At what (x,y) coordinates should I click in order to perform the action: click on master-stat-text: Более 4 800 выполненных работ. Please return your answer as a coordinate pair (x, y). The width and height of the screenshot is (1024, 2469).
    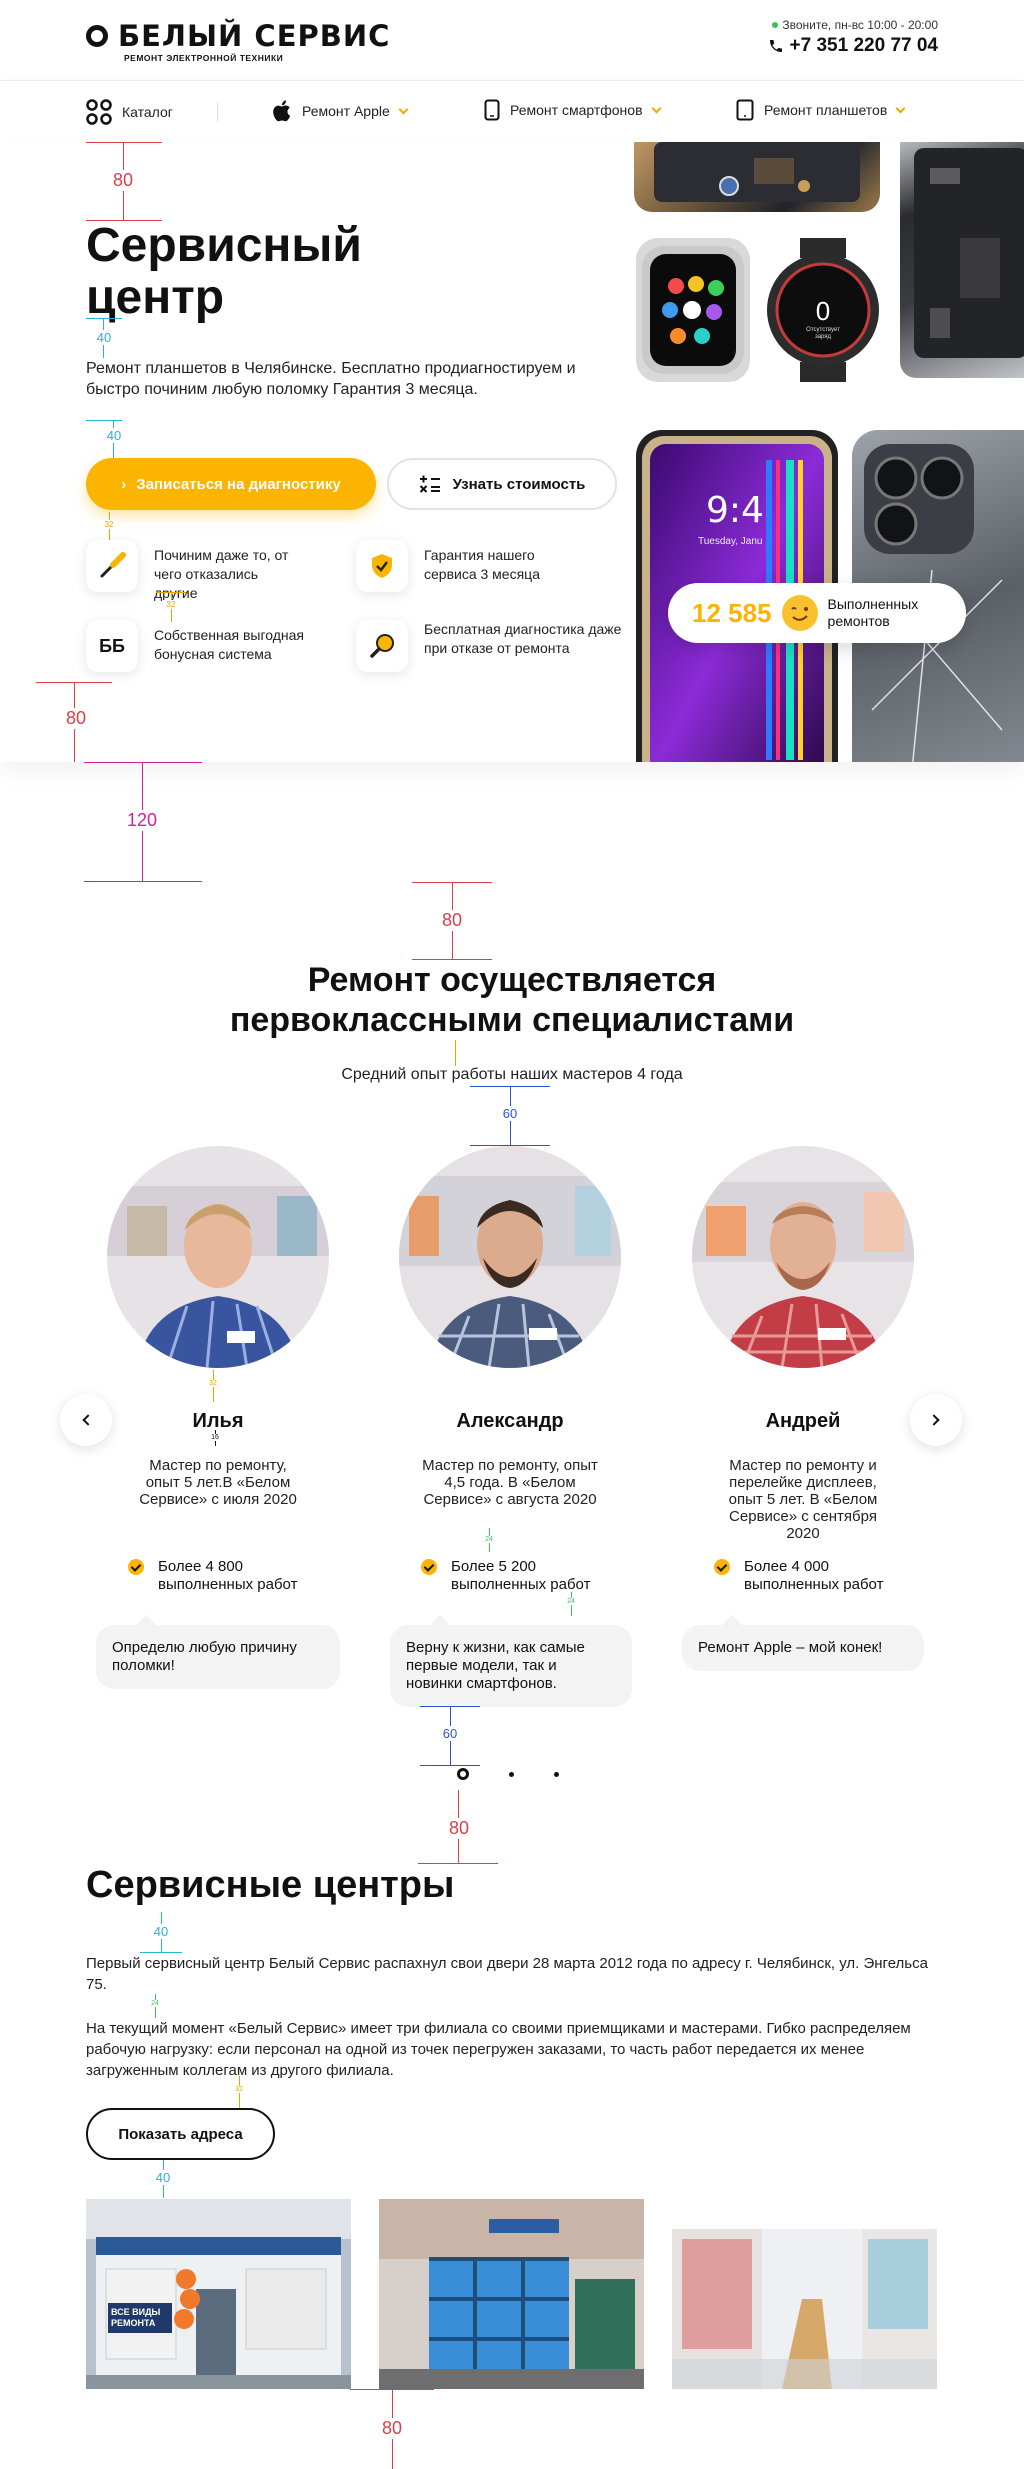
    Looking at the image, I should click on (228, 1575).